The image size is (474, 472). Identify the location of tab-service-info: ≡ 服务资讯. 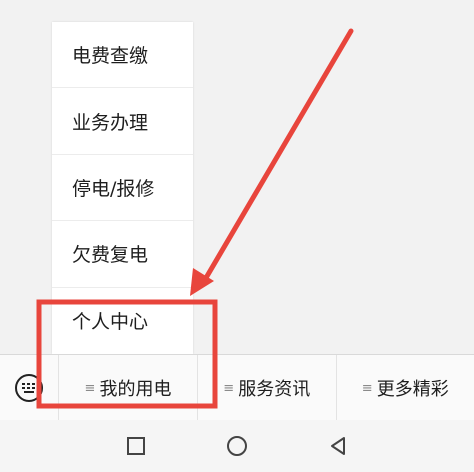
(266, 388).